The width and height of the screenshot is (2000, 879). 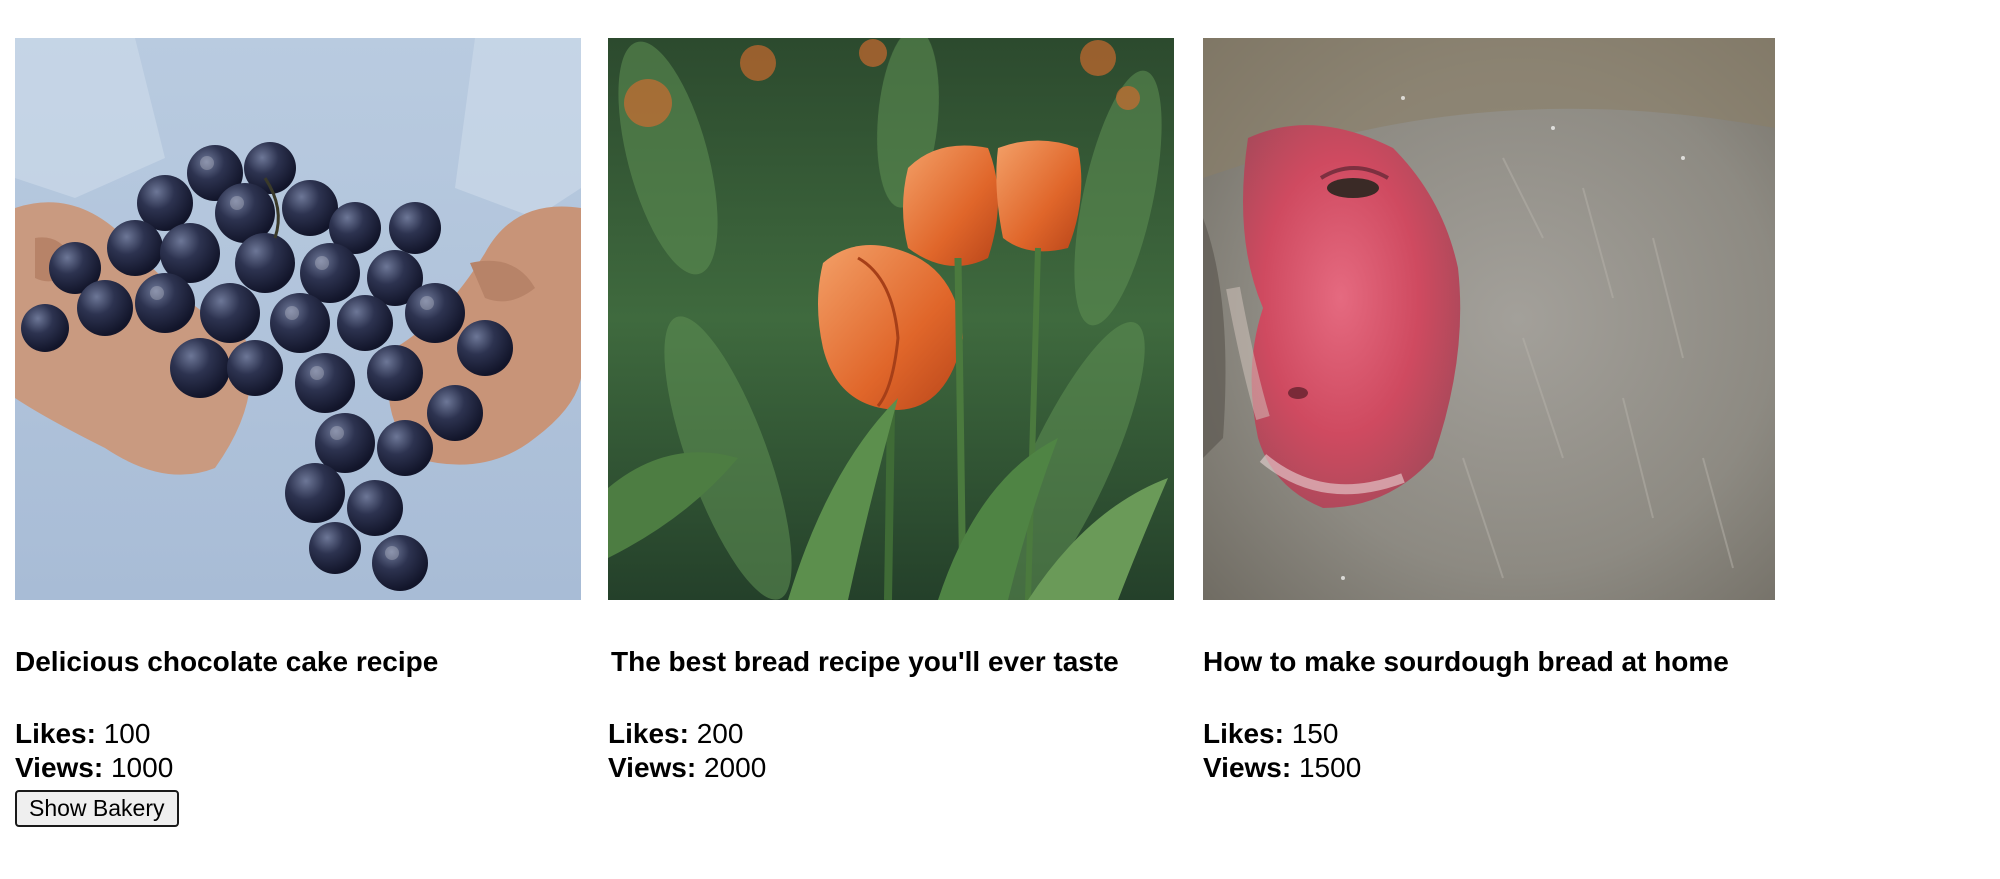 What do you see at coordinates (1466, 661) in the screenshot?
I see `post-title: How to make sourdough bread at home` at bounding box center [1466, 661].